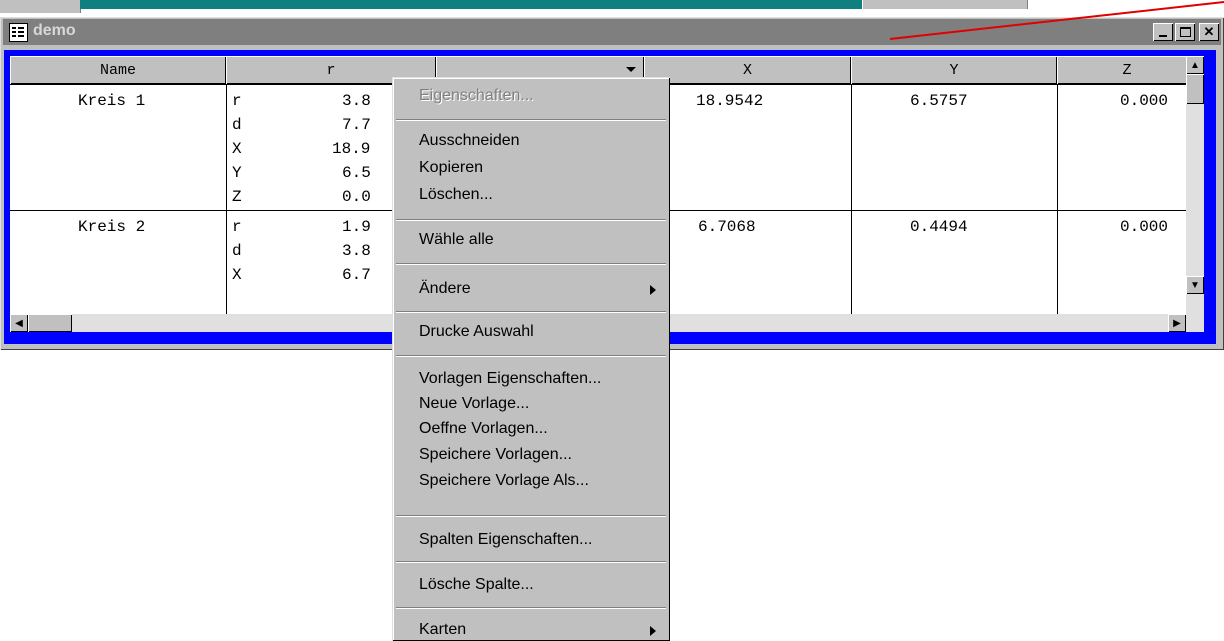  I want to click on scroll-right-button: ▶, so click(1177, 323).